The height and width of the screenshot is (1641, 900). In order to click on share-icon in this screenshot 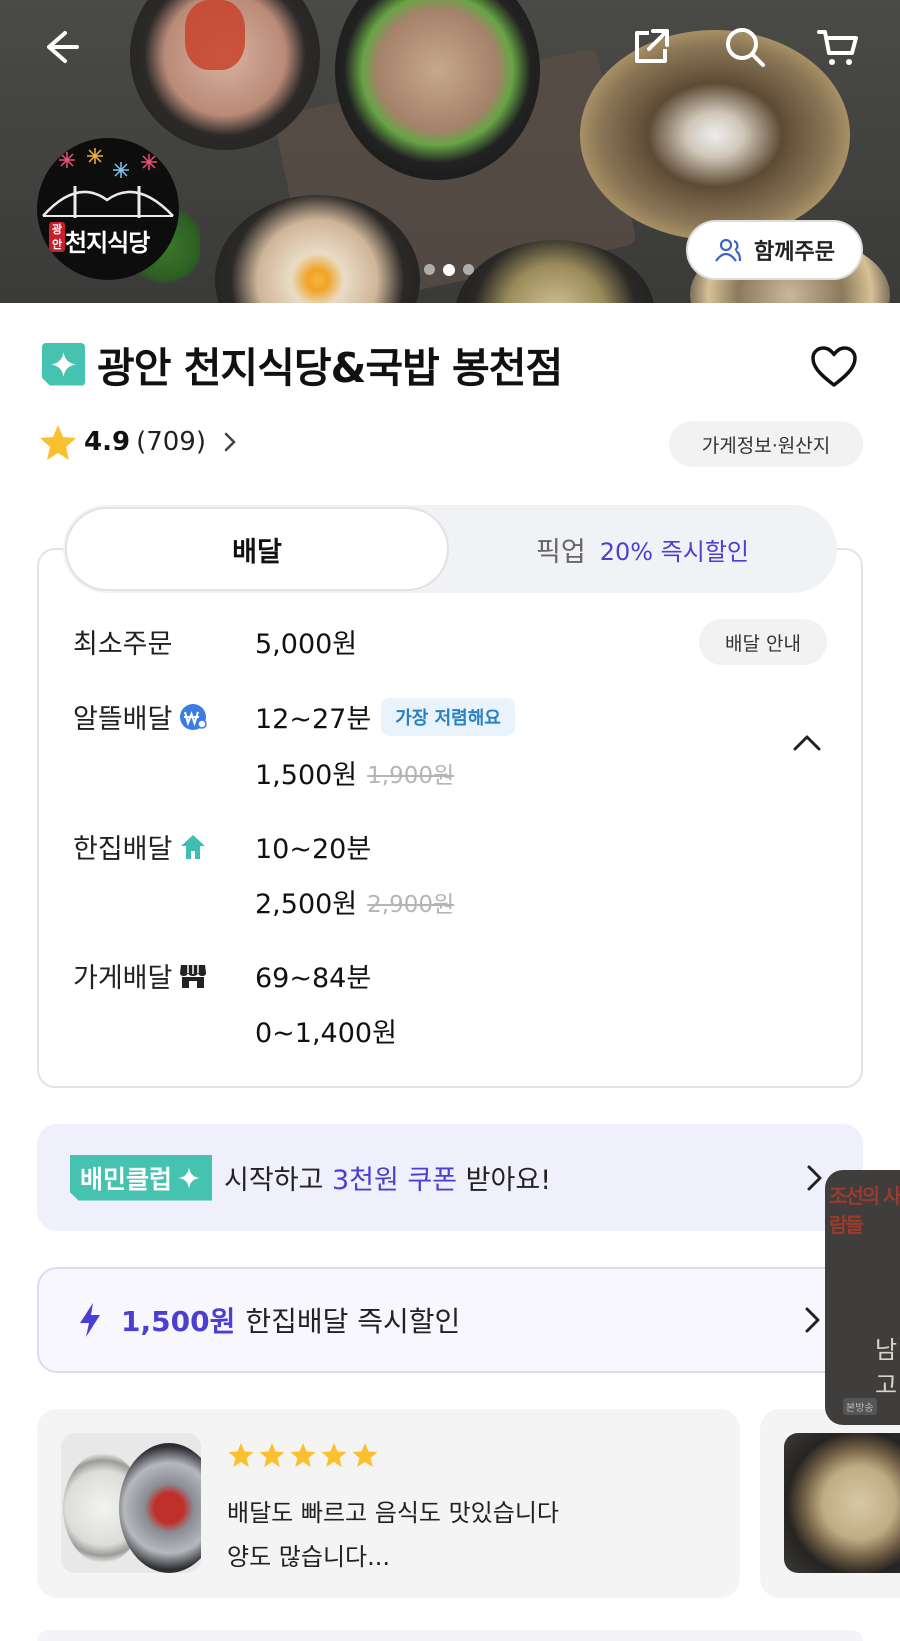, I will do `click(652, 46)`.